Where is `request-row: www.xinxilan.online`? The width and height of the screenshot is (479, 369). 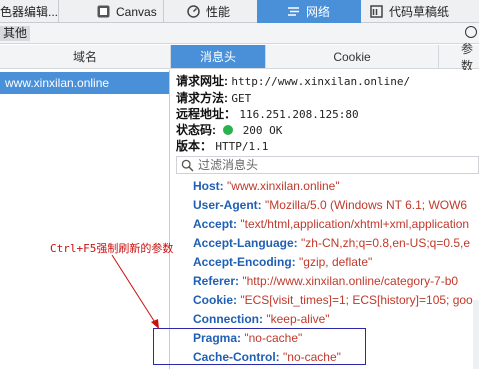
request-row: www.xinxilan.online is located at coordinates (84, 83).